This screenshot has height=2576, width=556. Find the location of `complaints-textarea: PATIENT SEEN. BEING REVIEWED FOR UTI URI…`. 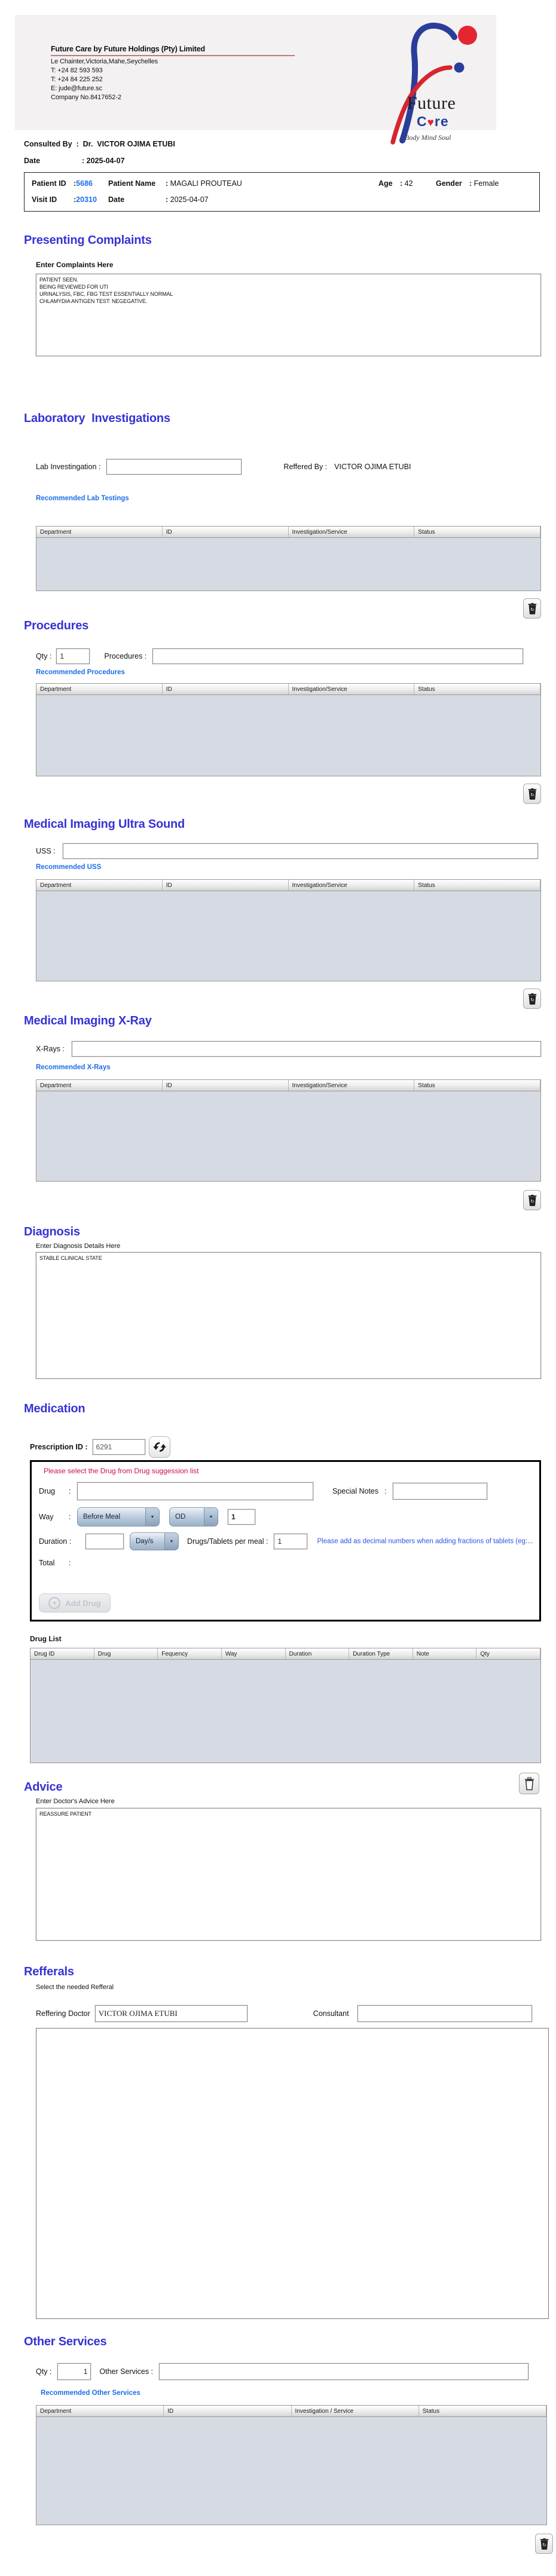

complaints-textarea: PATIENT SEEN. BEING REVIEWED FOR UTI URI… is located at coordinates (289, 315).